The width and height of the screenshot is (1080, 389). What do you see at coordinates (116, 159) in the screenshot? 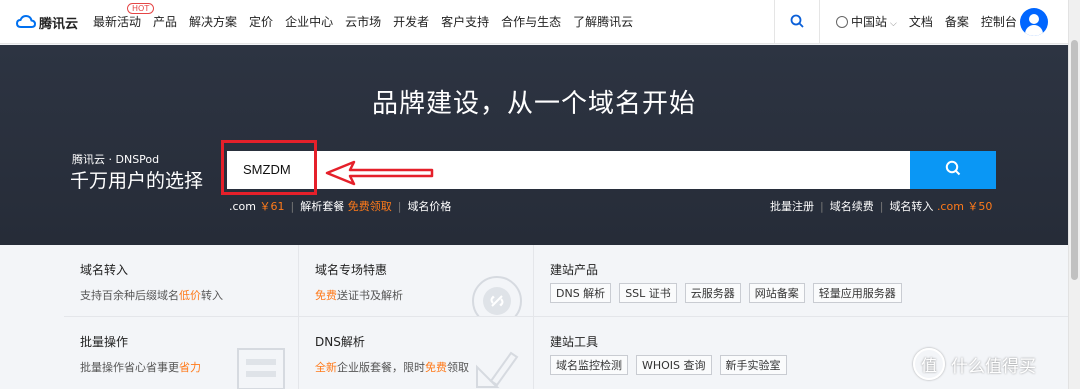
I see `brand-subtitle: 腾讯云 · DNSPod` at bounding box center [116, 159].